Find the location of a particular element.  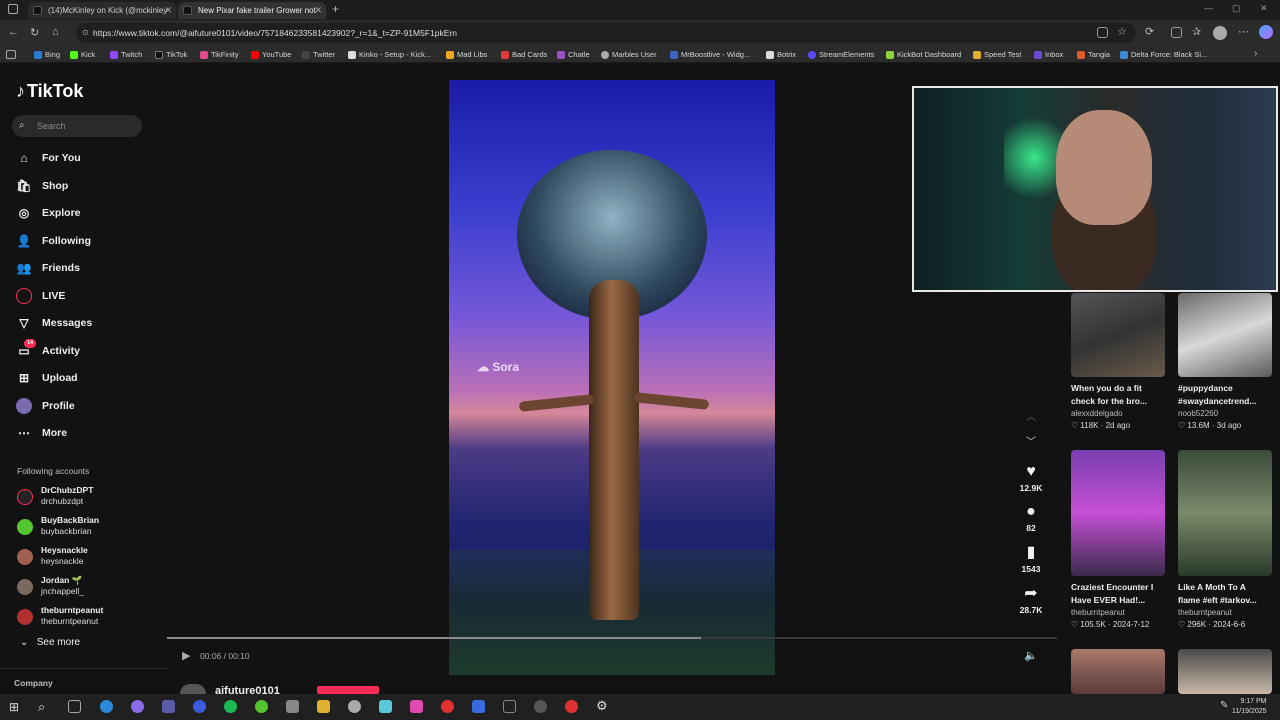

tiktok-logo: ♪ TikTok is located at coordinates (49, 91).